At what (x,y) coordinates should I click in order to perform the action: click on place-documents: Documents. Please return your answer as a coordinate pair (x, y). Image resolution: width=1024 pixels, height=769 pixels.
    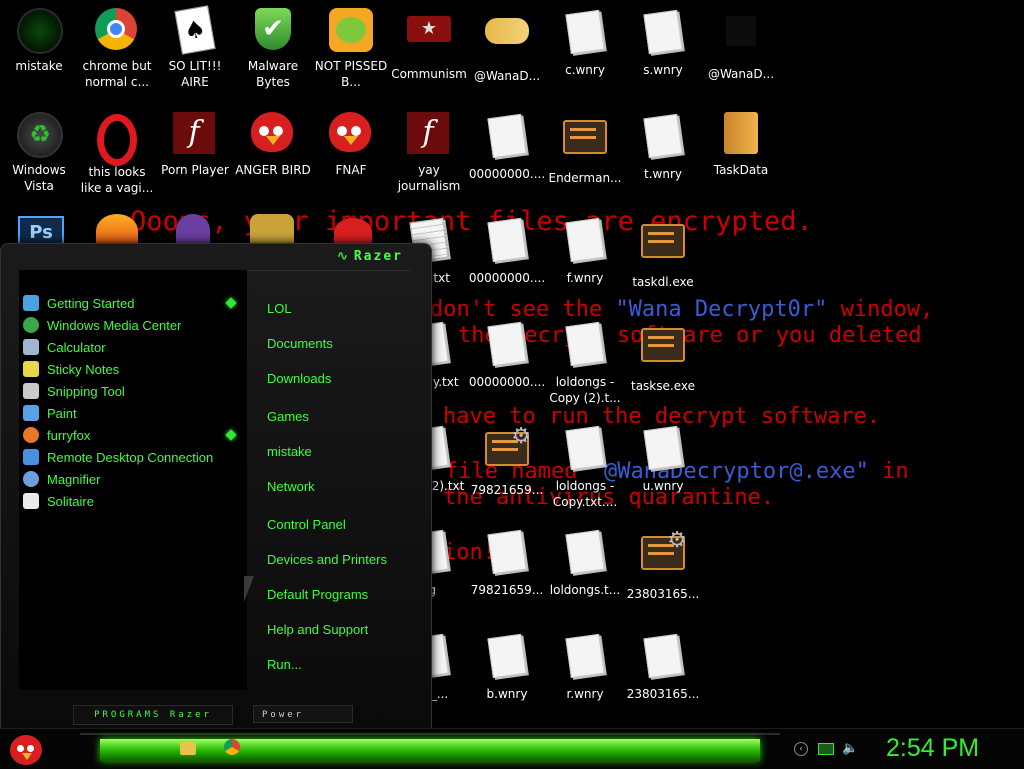
    Looking at the image, I should click on (300, 343).